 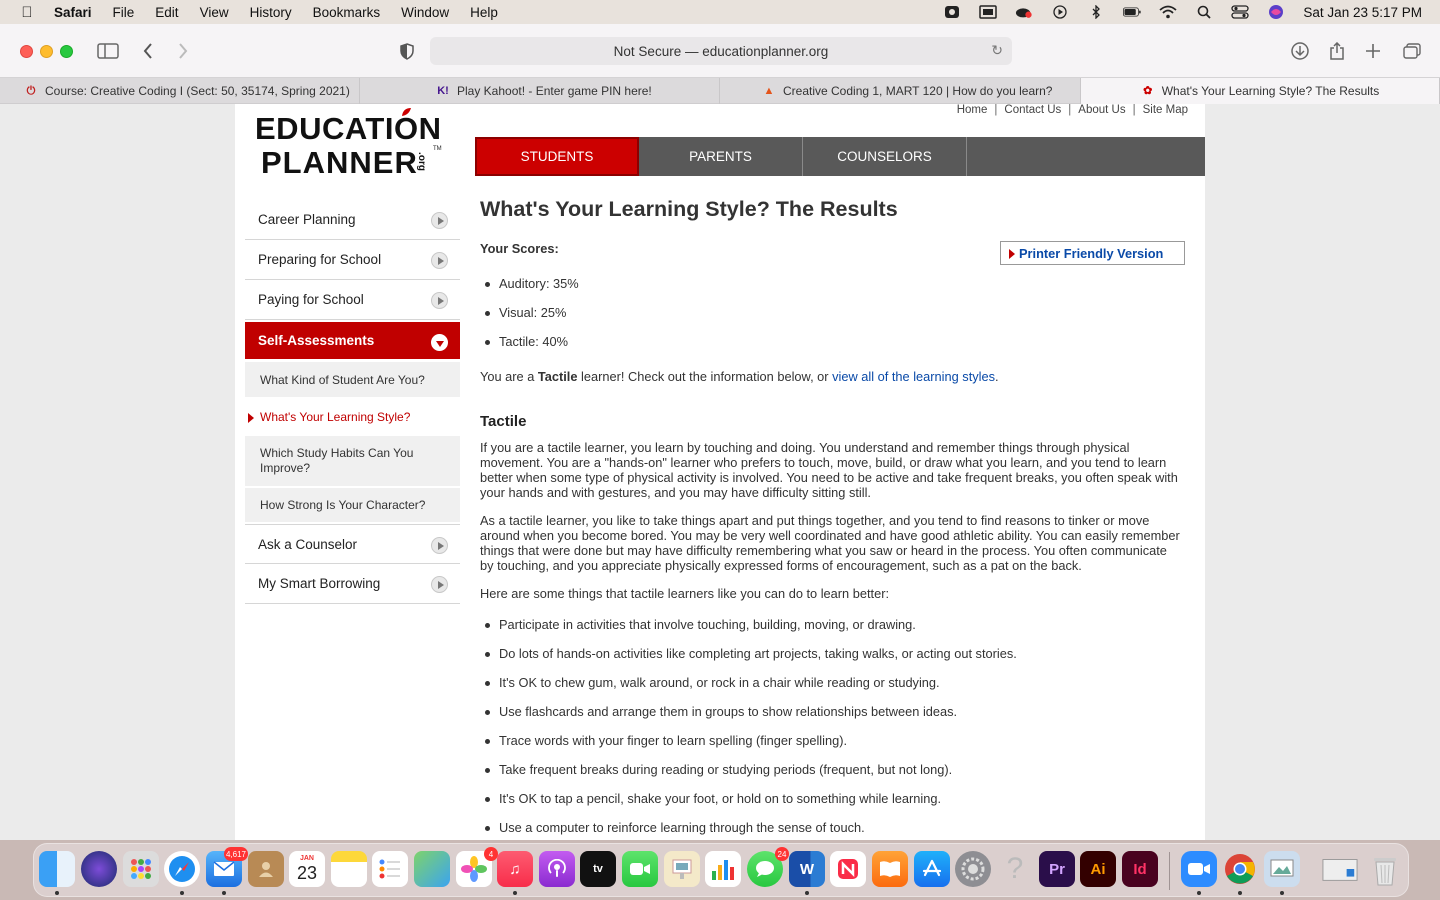 What do you see at coordinates (557, 156) in the screenshot?
I see `nav-students: STUDENTS` at bounding box center [557, 156].